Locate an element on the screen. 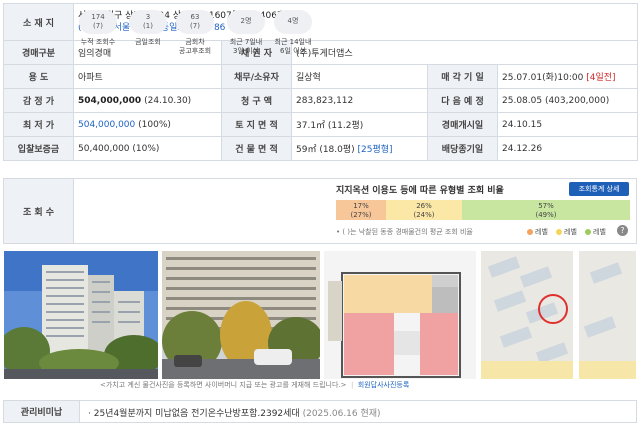  legend-2: 레벨 is located at coordinates (566, 232).